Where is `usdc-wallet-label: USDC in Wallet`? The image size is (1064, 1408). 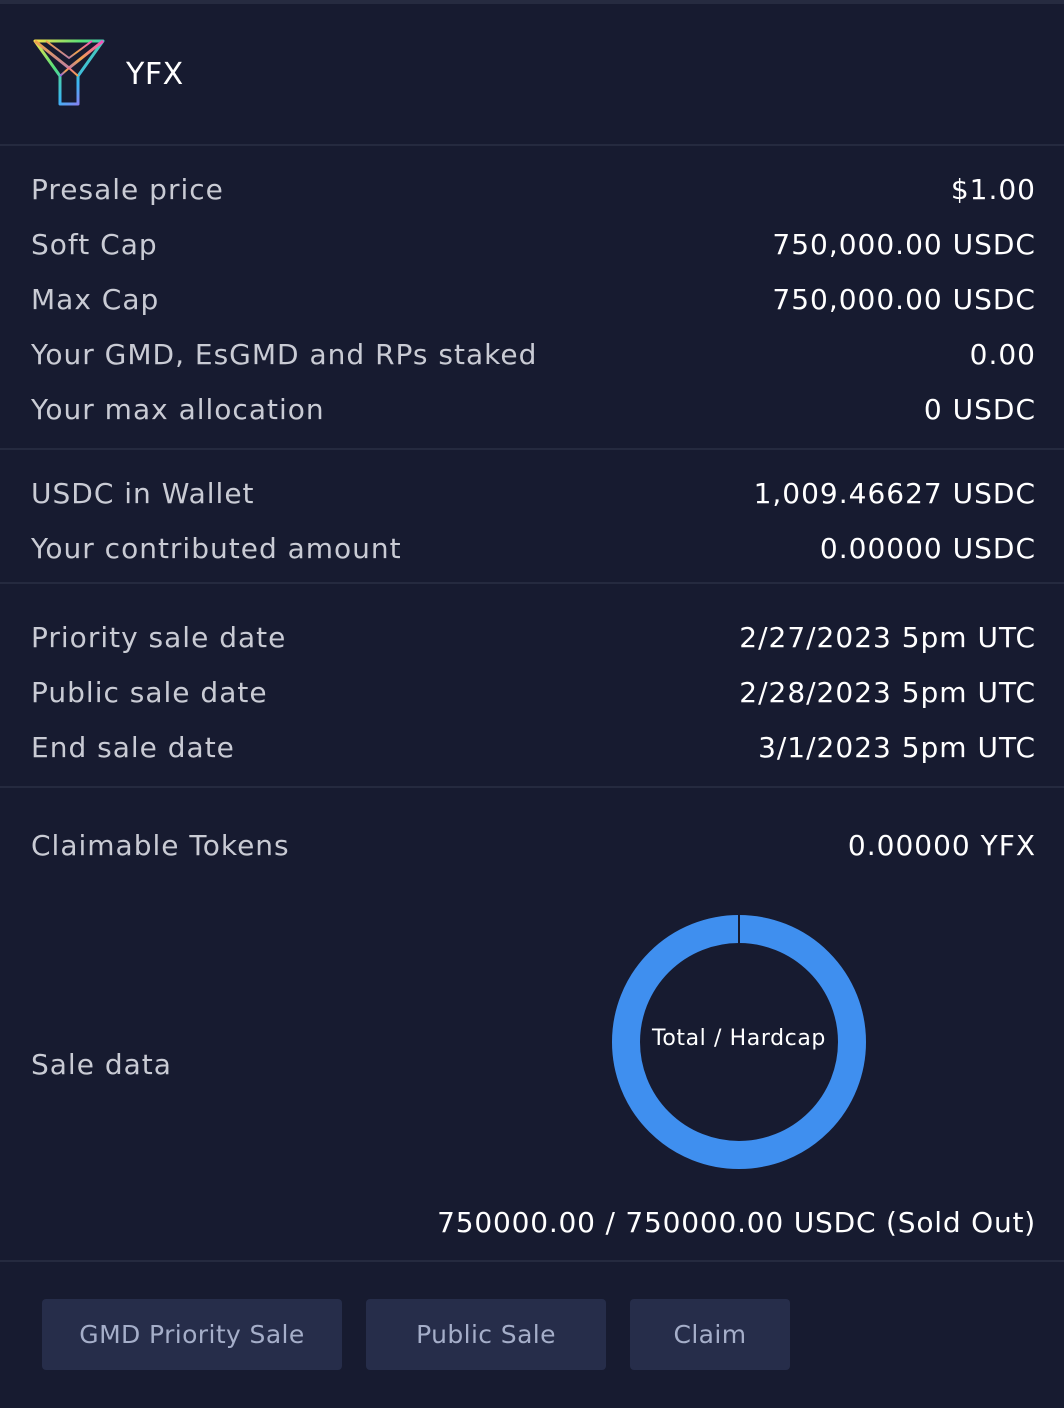 usdc-wallet-label: USDC in Wallet is located at coordinates (143, 493).